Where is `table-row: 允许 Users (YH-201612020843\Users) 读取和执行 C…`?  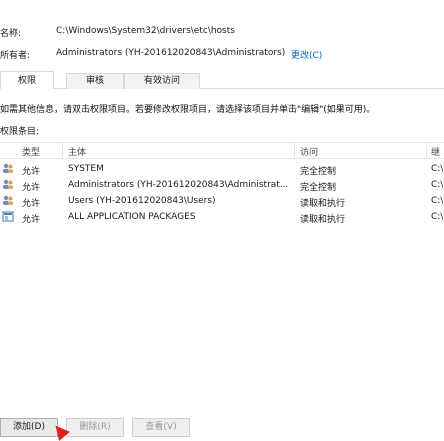 table-row: 允许 Users (YH-201612020843\Users) 读取和执行 C… is located at coordinates (222, 201).